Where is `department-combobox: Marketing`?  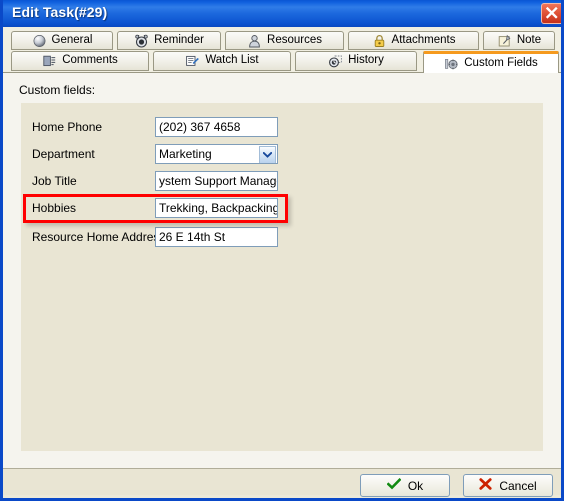
department-combobox: Marketing is located at coordinates (216, 154).